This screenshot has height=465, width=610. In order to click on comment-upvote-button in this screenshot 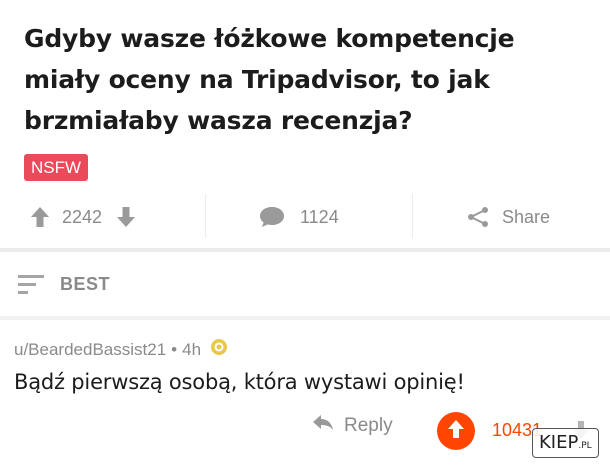, I will do `click(456, 431)`.